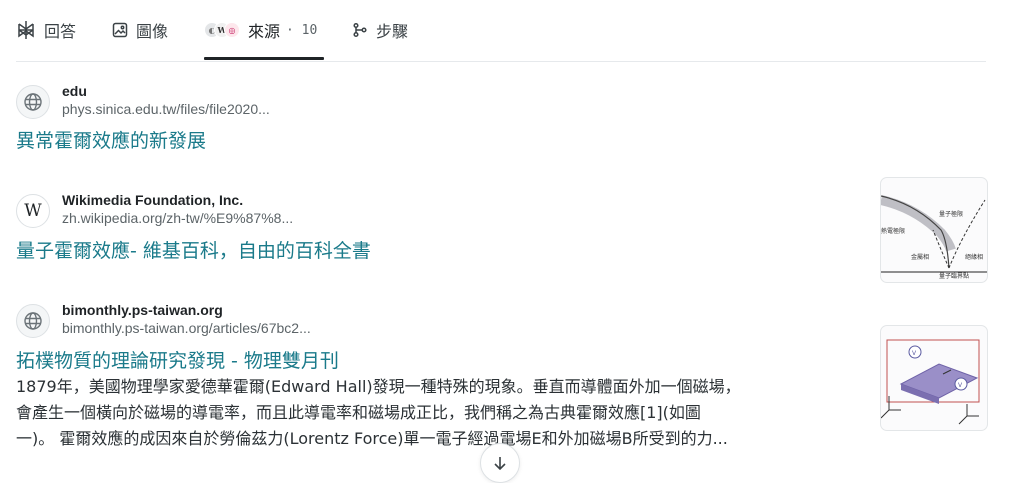 Image resolution: width=1024 pixels, height=483 pixels. I want to click on result-thumbnail-hall-effect: V V, so click(934, 378).